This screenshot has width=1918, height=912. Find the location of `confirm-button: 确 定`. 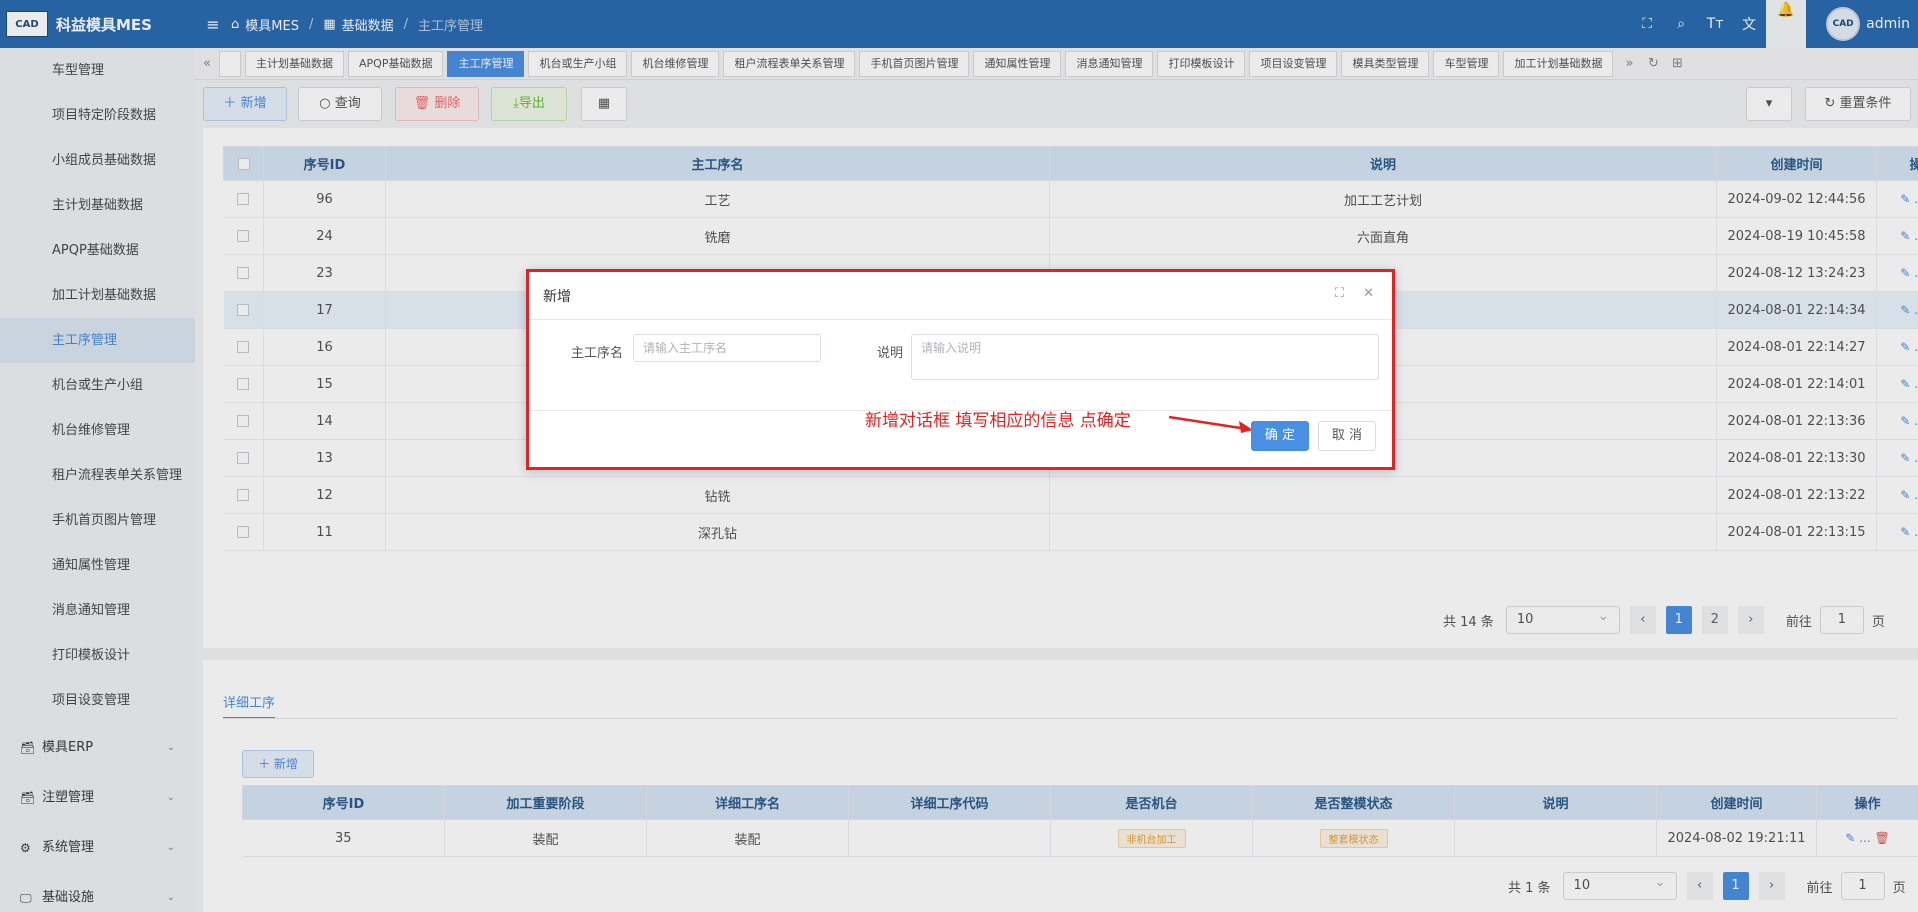

confirm-button: 确 定 is located at coordinates (1280, 436).